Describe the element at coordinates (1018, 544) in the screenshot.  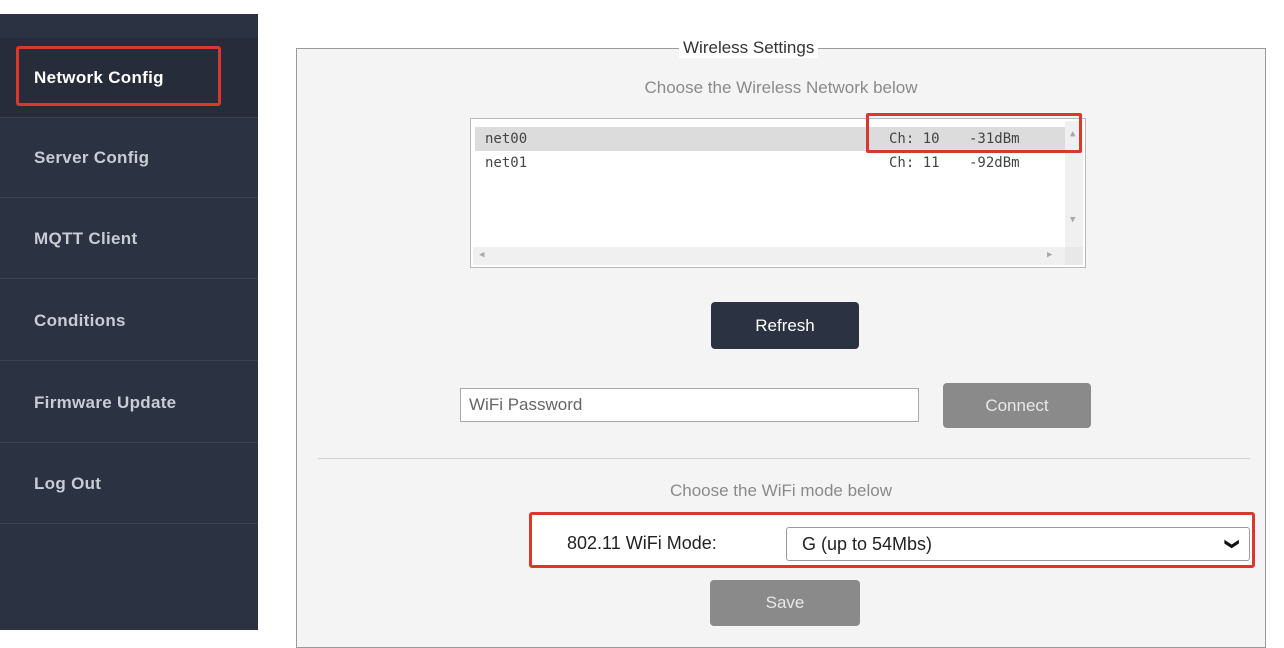
I see `wifi-mode-select: G (up to 54Mbs) ❯` at that location.